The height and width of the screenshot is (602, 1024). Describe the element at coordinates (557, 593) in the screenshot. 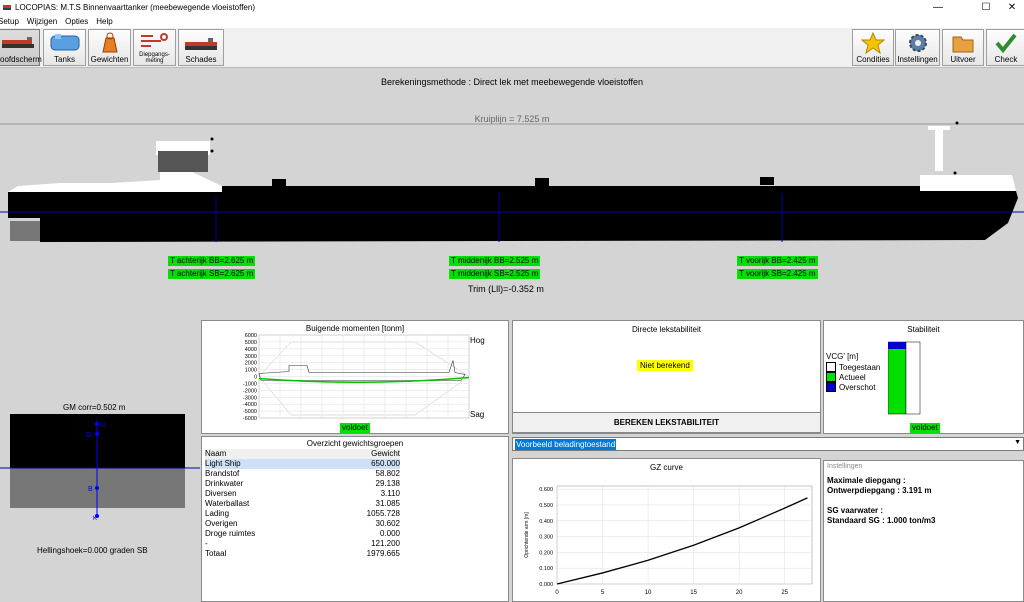

I see `gz-xtick-label: 0` at that location.